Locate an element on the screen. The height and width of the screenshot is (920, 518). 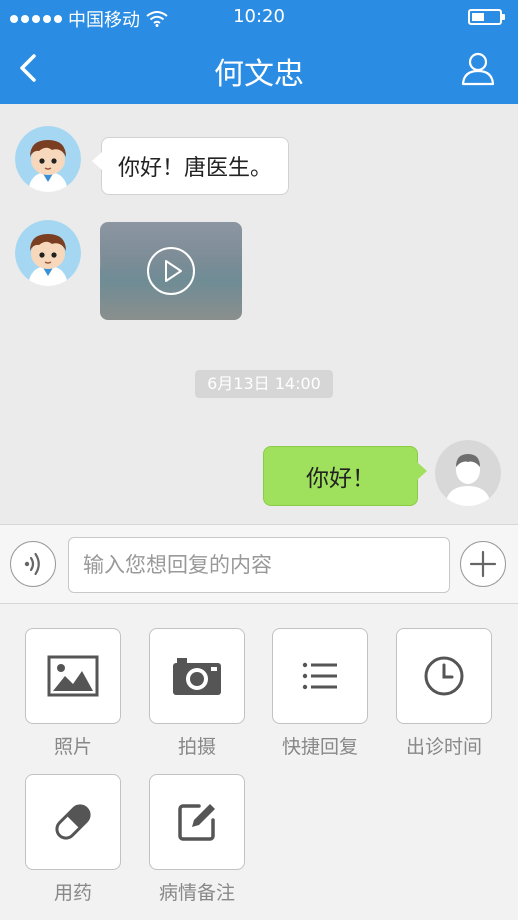
voice-button is located at coordinates (33, 564).